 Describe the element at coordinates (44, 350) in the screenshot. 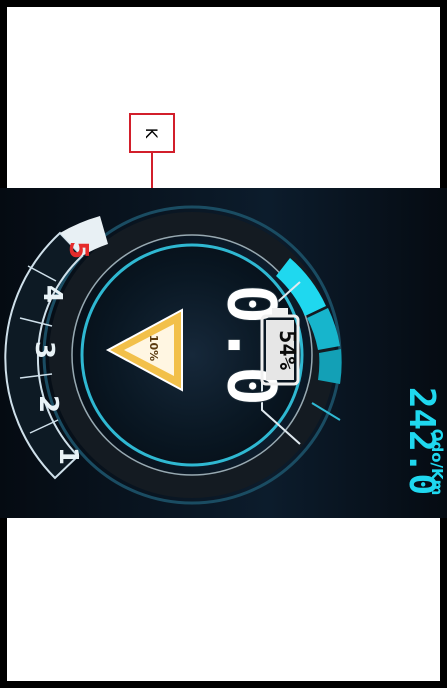

I see `gear-3: 3` at that location.